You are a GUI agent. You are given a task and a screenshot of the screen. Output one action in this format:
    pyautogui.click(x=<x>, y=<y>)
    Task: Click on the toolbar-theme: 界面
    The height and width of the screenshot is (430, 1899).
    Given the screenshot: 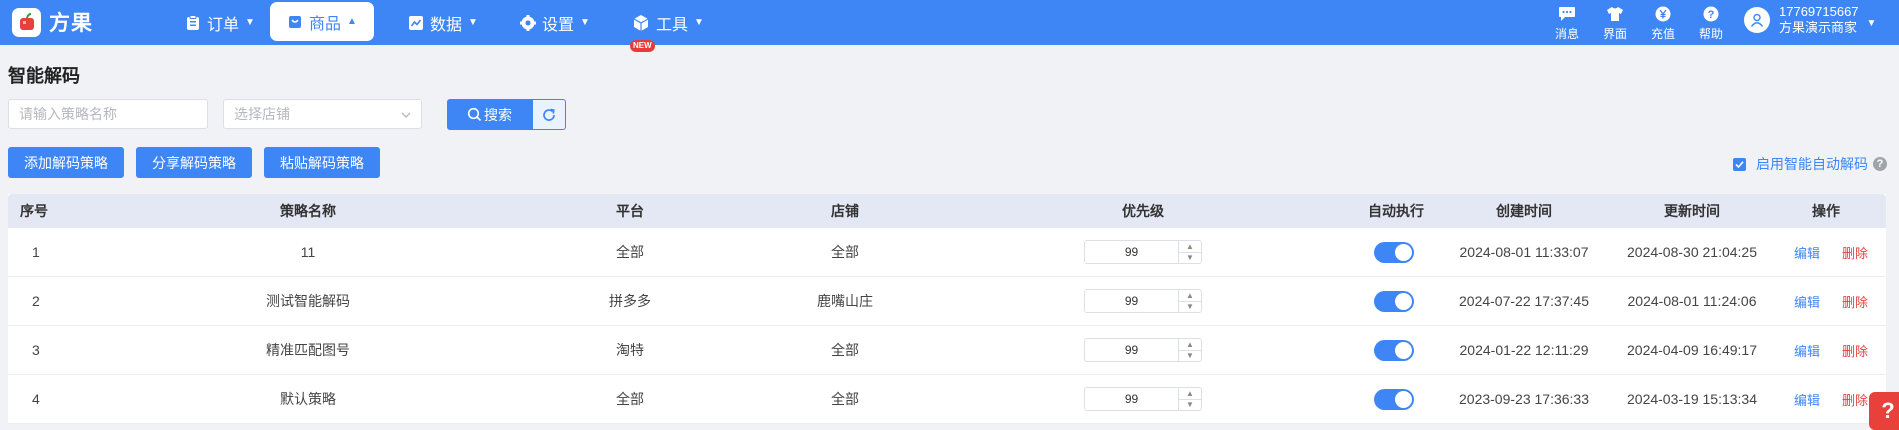 What is the action you would take?
    pyautogui.click(x=1615, y=23)
    